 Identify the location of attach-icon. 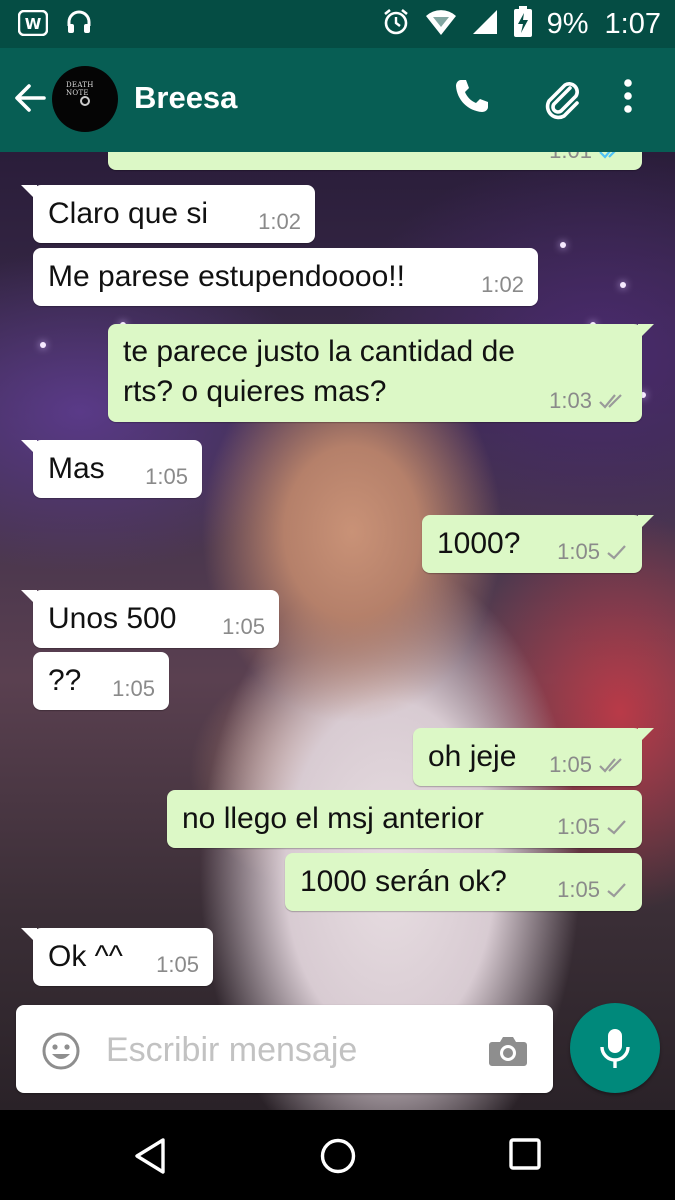
(562, 100).